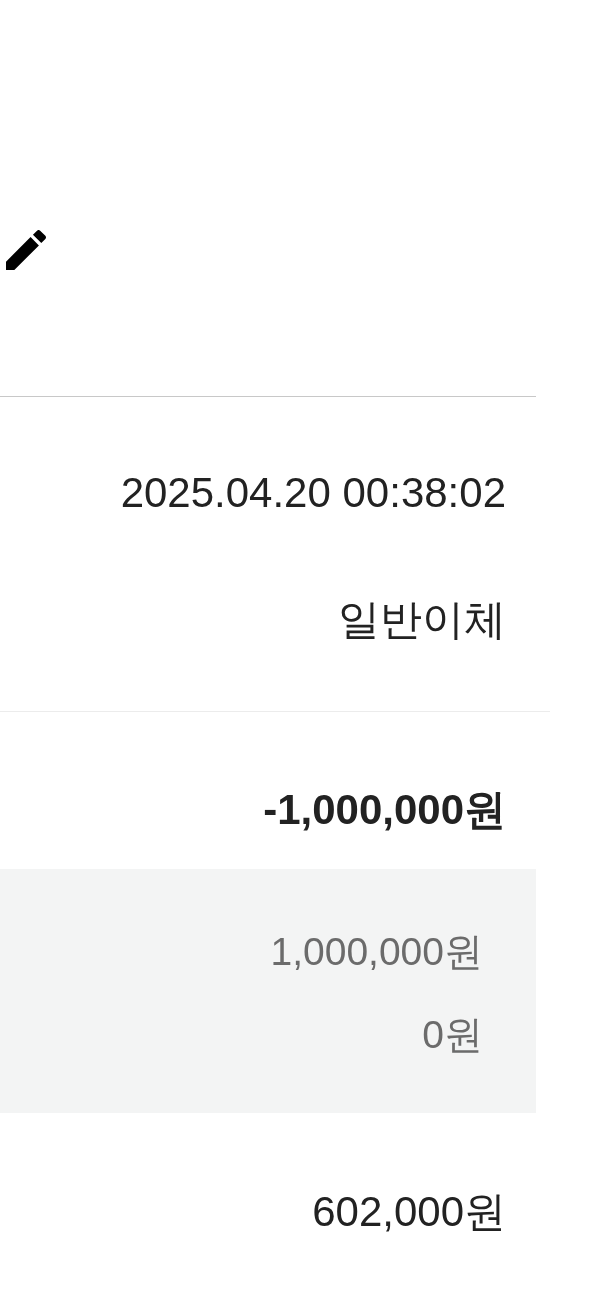 Image resolution: width=600 pixels, height=1300 pixels. I want to click on transfer-type-text: 일반이체, so click(422, 620).